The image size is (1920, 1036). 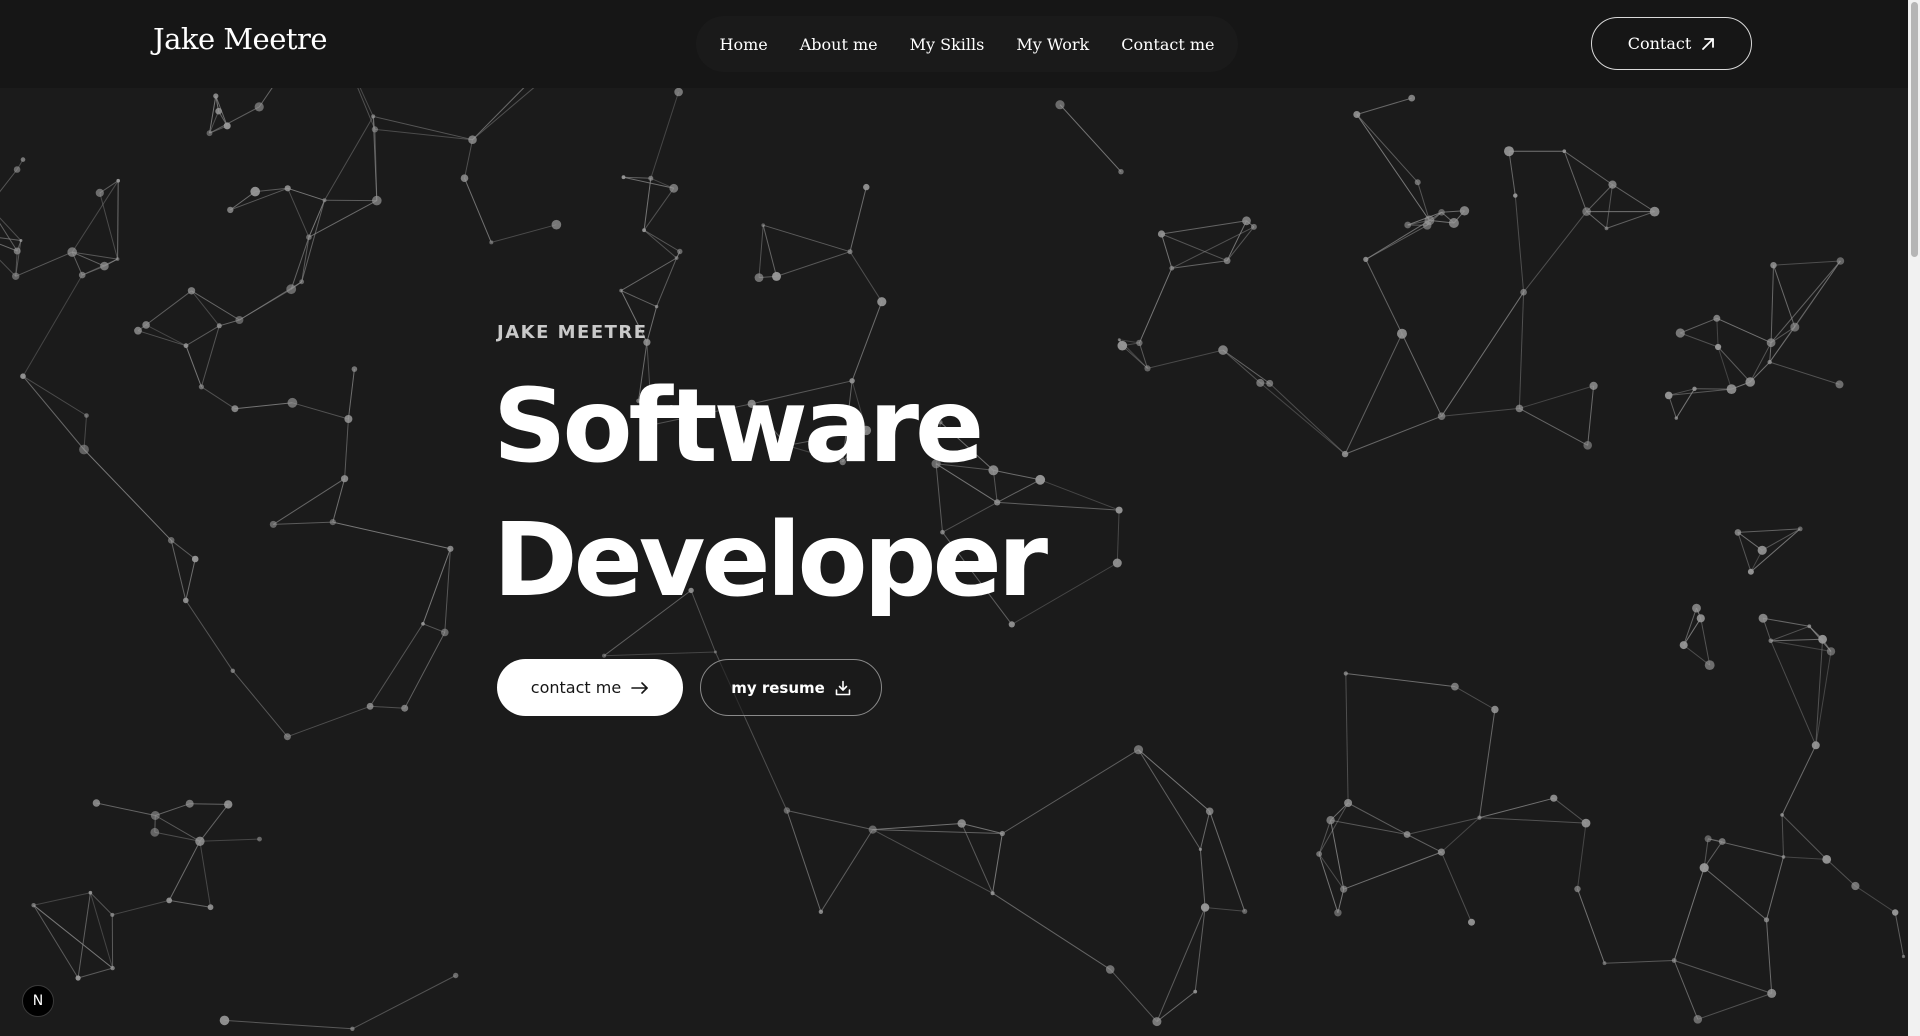 I want to click on logo: Jake Meetre, so click(x=240, y=39).